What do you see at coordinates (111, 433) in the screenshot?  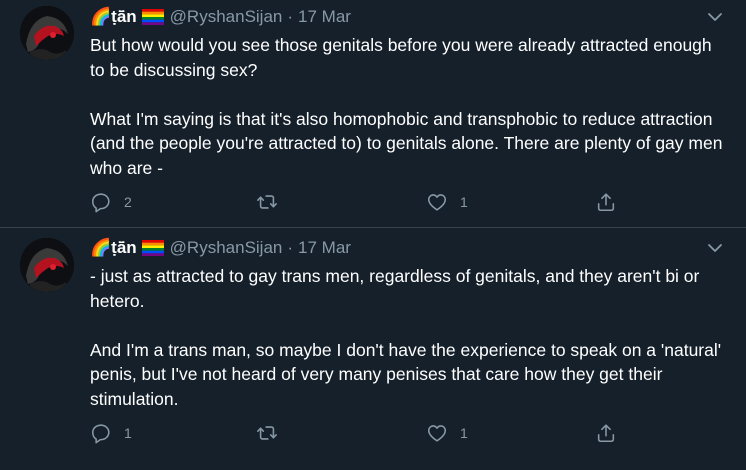 I see `reply-button: 1` at bounding box center [111, 433].